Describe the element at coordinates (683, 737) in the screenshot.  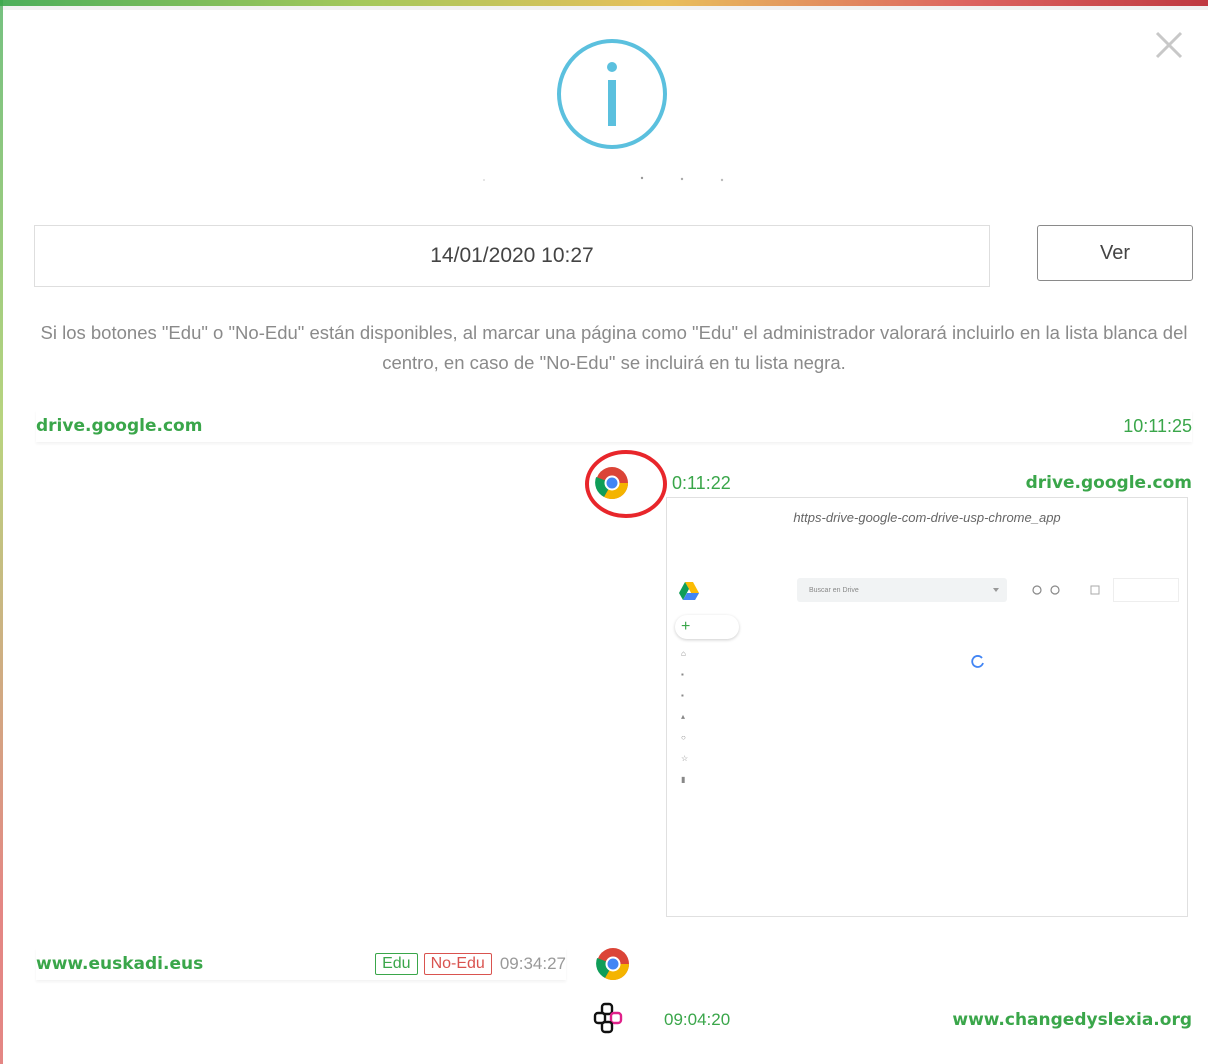
I see `nav-recent-icon: ○` at that location.